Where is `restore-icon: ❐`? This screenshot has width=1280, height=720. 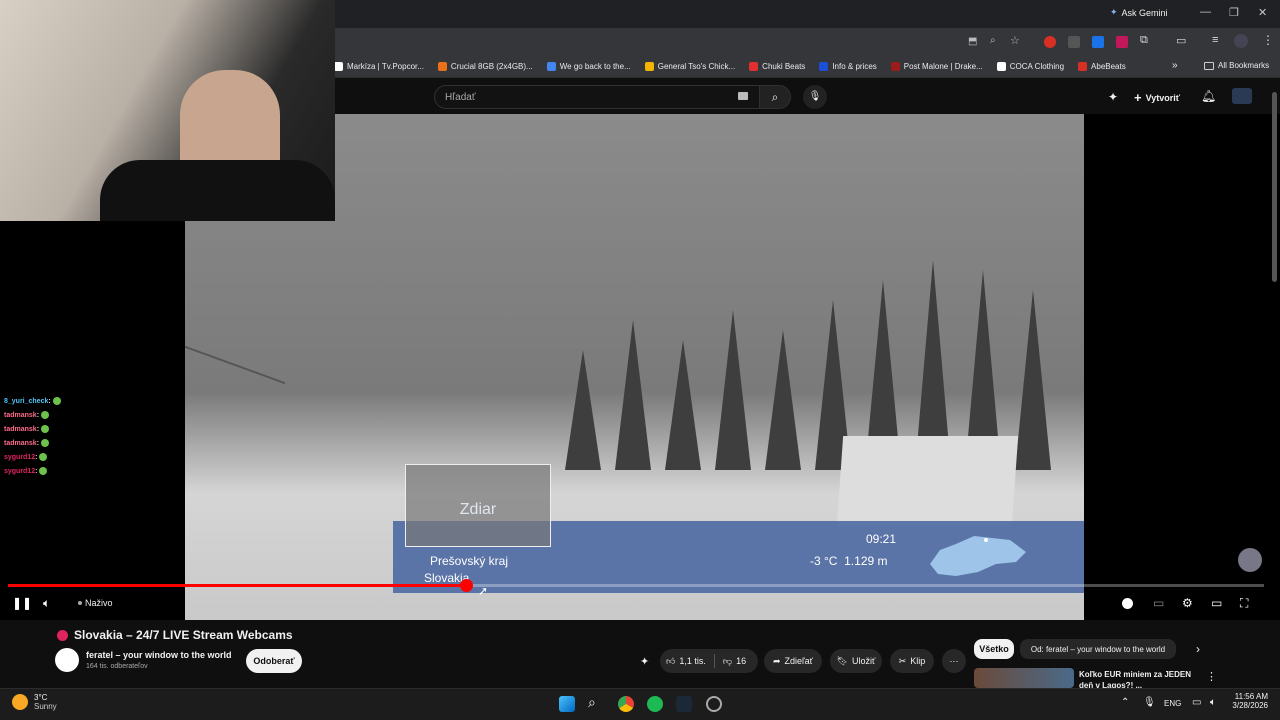
restore-icon: ❐ is located at coordinates (1234, 12).